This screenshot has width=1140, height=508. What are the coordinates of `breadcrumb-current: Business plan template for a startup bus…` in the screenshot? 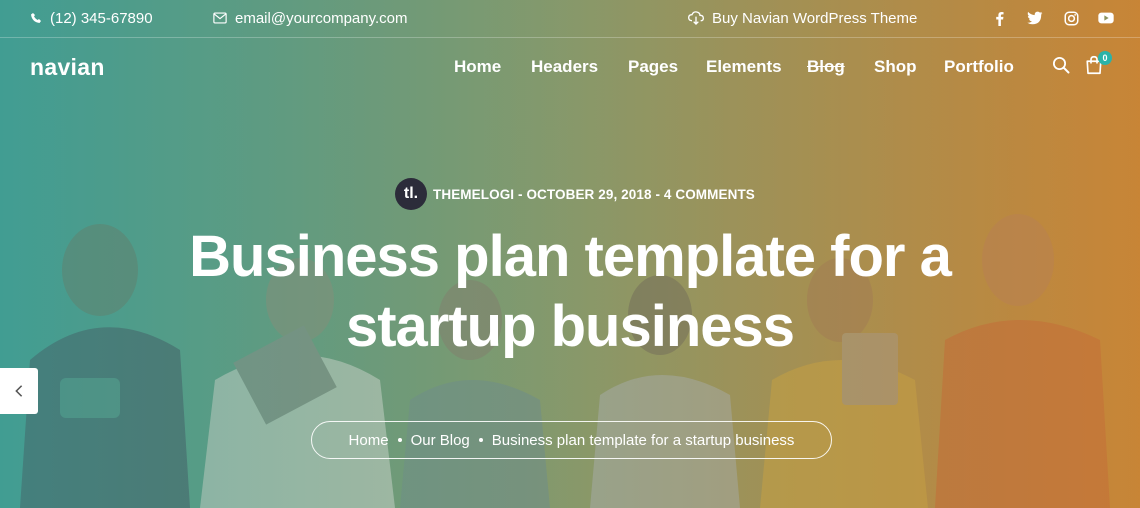 It's located at (643, 440).